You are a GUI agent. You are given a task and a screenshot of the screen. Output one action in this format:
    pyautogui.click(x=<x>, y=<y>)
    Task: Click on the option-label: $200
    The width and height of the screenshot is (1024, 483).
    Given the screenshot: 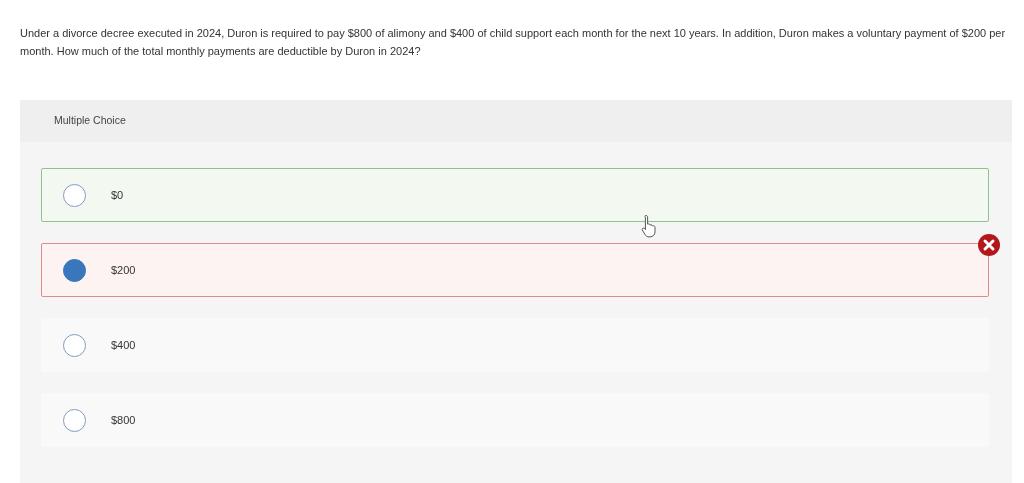 What is the action you would take?
    pyautogui.click(x=123, y=270)
    